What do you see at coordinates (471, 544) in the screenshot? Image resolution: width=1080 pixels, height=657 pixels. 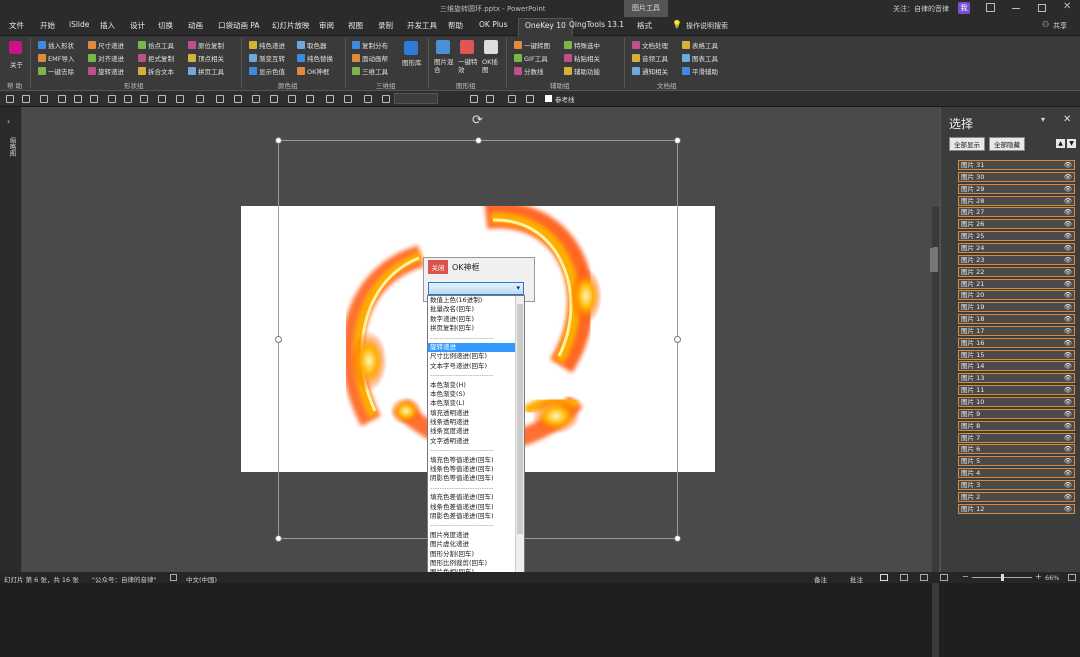 I see `dropdown-option: 图片虚化递进` at bounding box center [471, 544].